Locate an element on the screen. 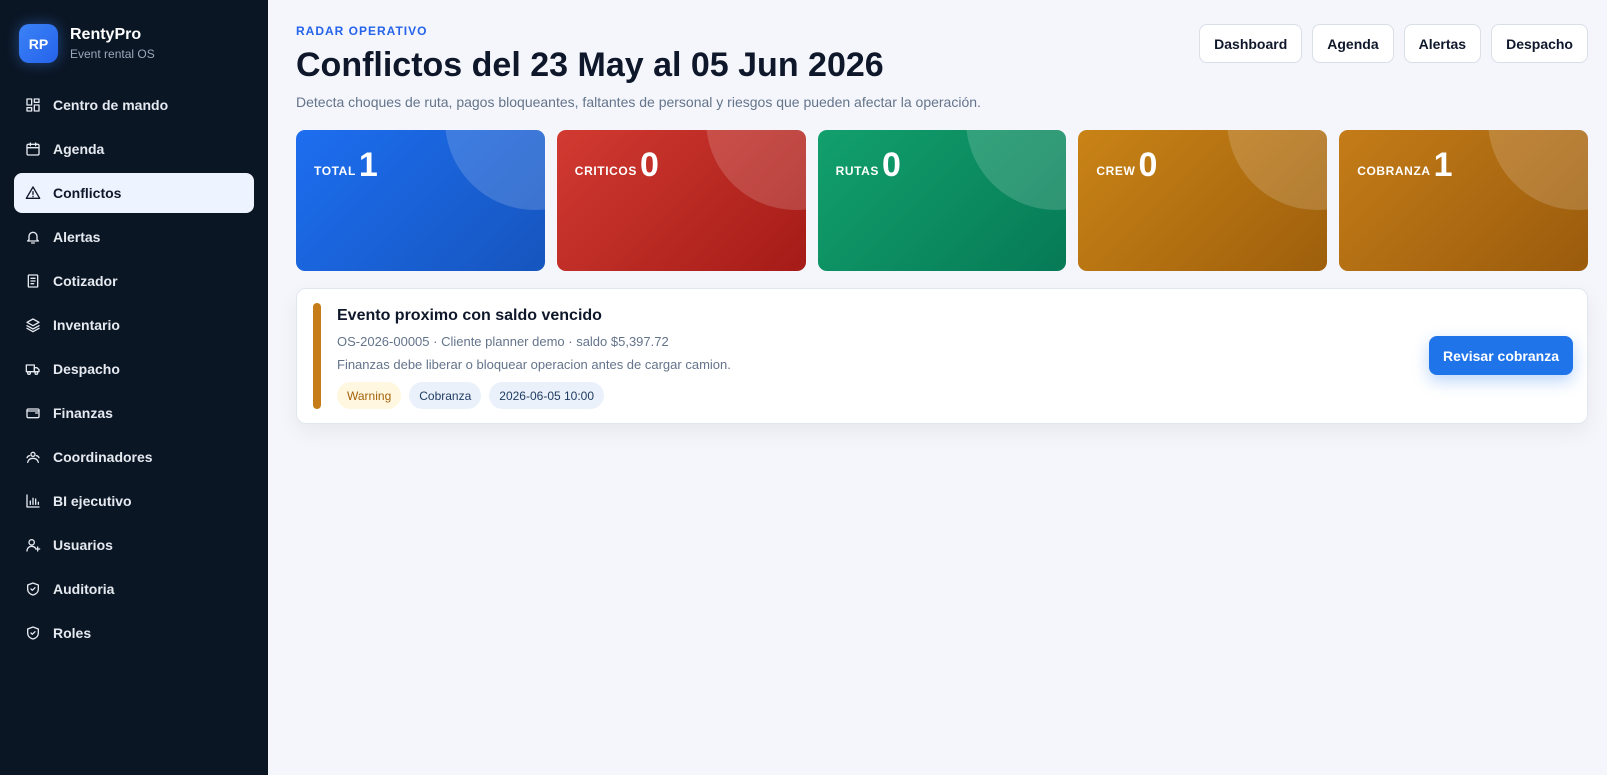 The image size is (1607, 775). sidebar-item-label: Conflictos is located at coordinates (87, 193).